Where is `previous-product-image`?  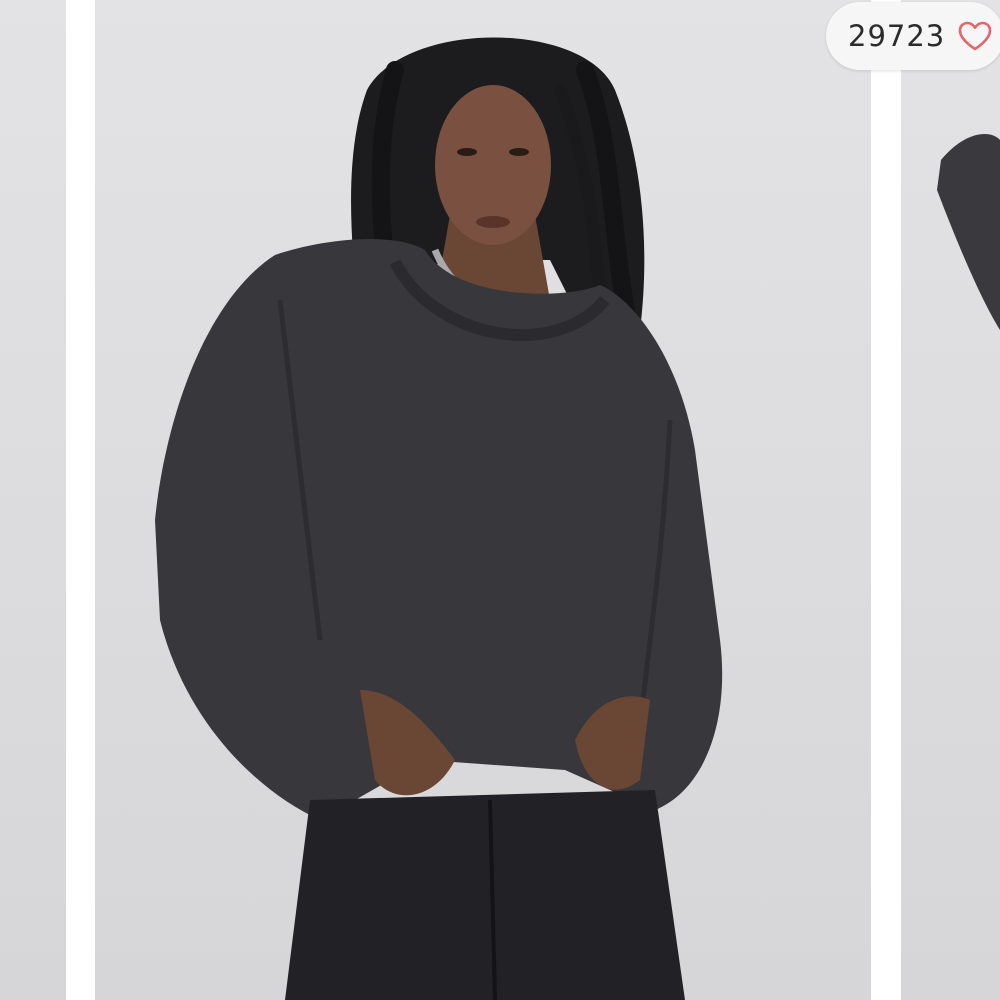 previous-product-image is located at coordinates (33, 500).